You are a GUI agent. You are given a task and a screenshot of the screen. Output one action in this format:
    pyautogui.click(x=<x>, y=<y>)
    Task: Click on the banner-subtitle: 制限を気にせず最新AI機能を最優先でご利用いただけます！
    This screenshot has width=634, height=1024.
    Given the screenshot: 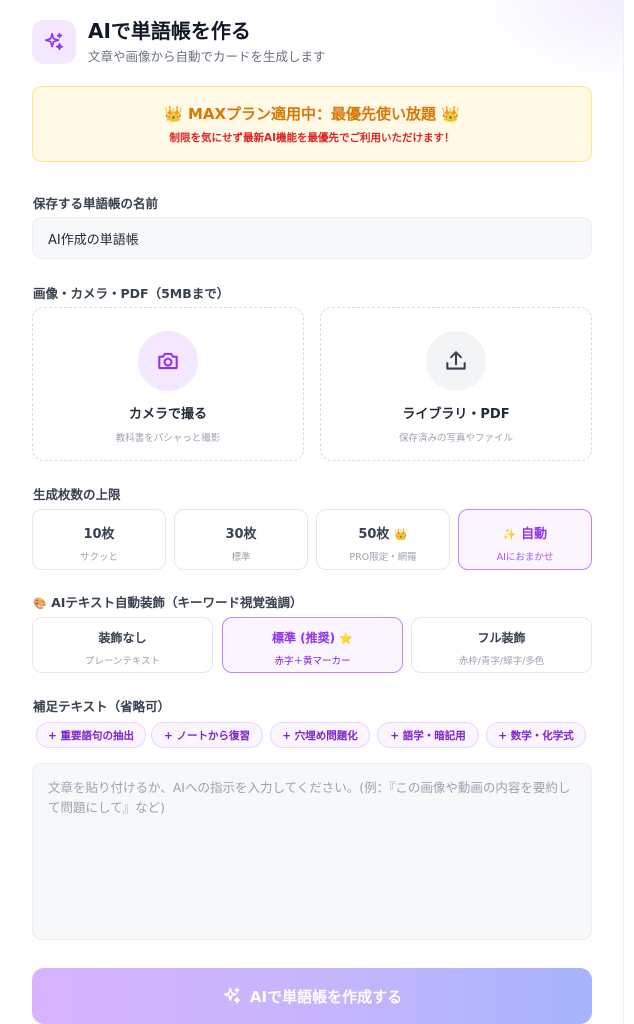 What is the action you would take?
    pyautogui.click(x=312, y=138)
    